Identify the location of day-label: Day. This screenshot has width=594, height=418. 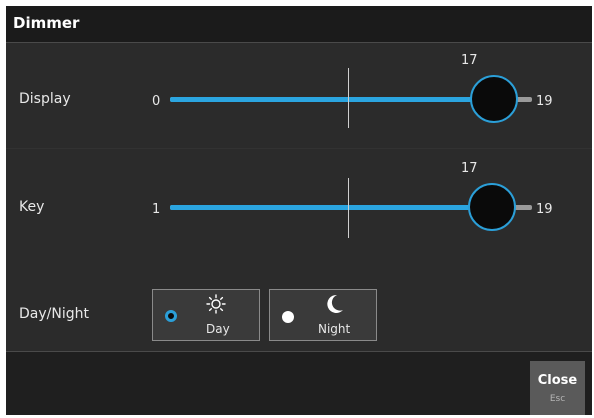
(218, 329).